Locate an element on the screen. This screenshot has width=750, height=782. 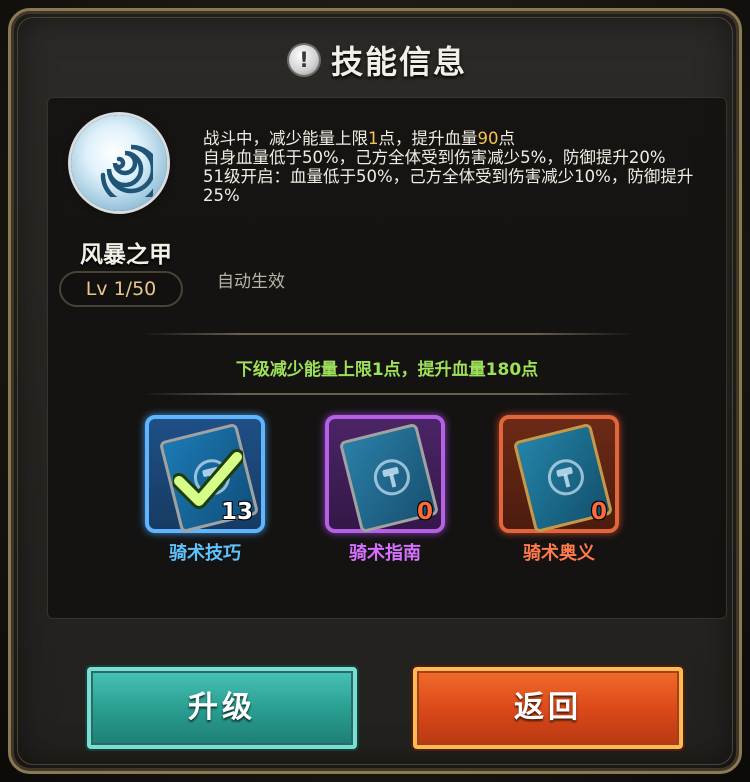
skill-icon is located at coordinates (119, 168).